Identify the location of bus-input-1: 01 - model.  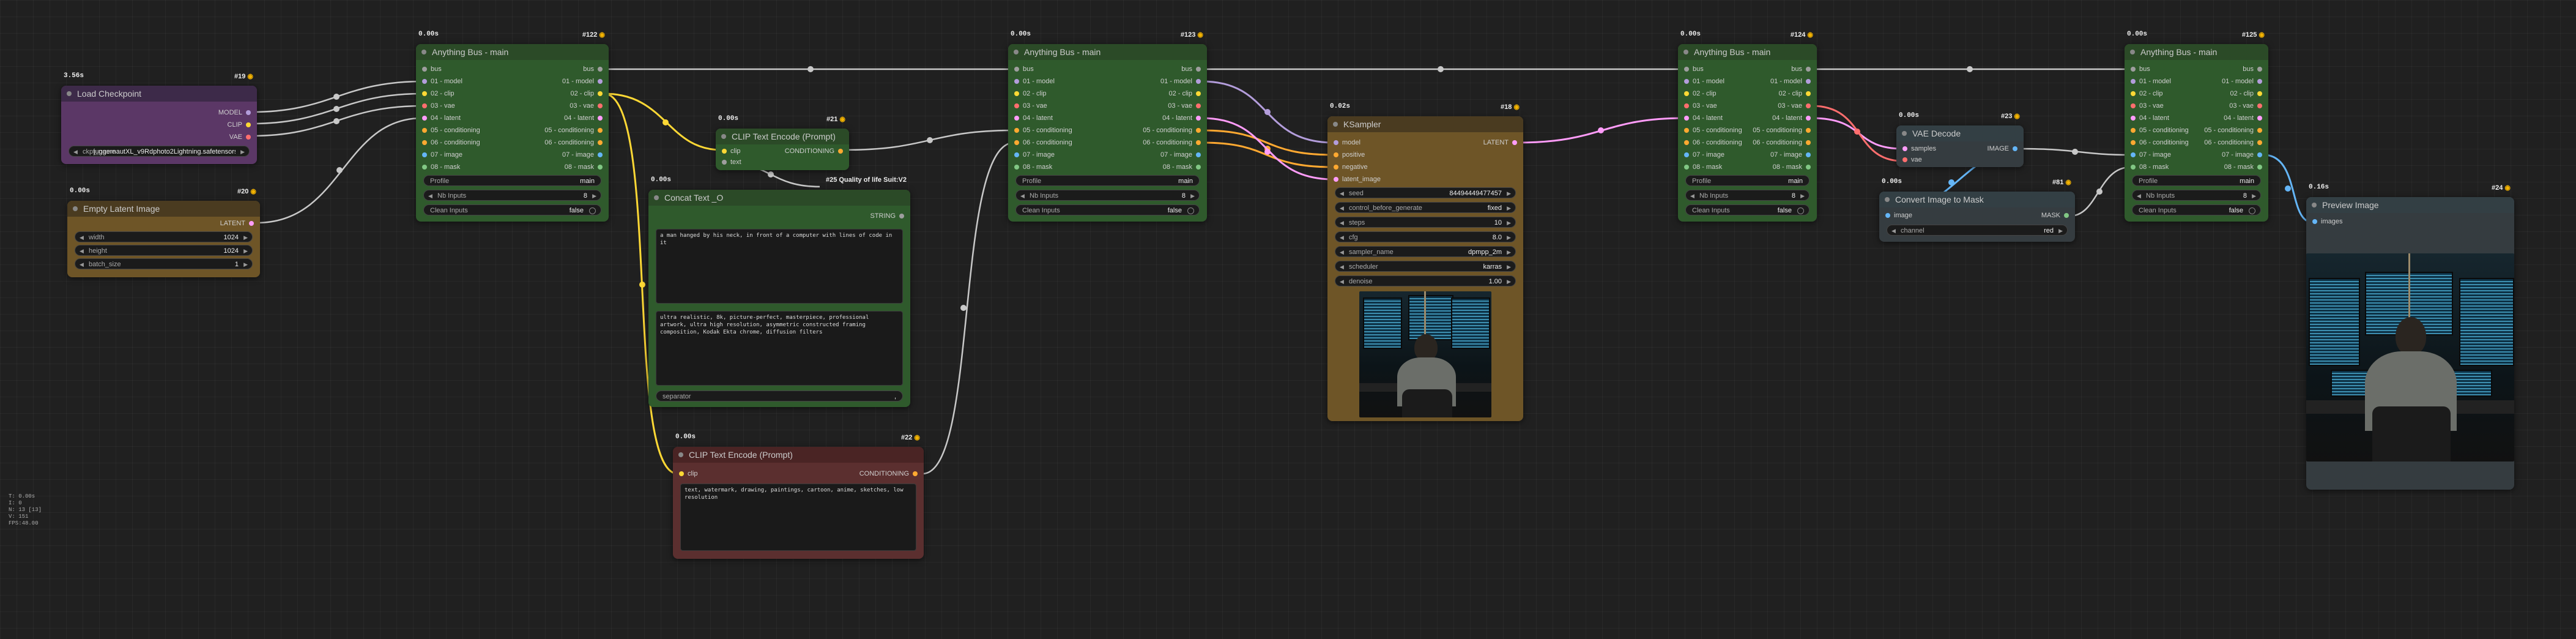
(2151, 81).